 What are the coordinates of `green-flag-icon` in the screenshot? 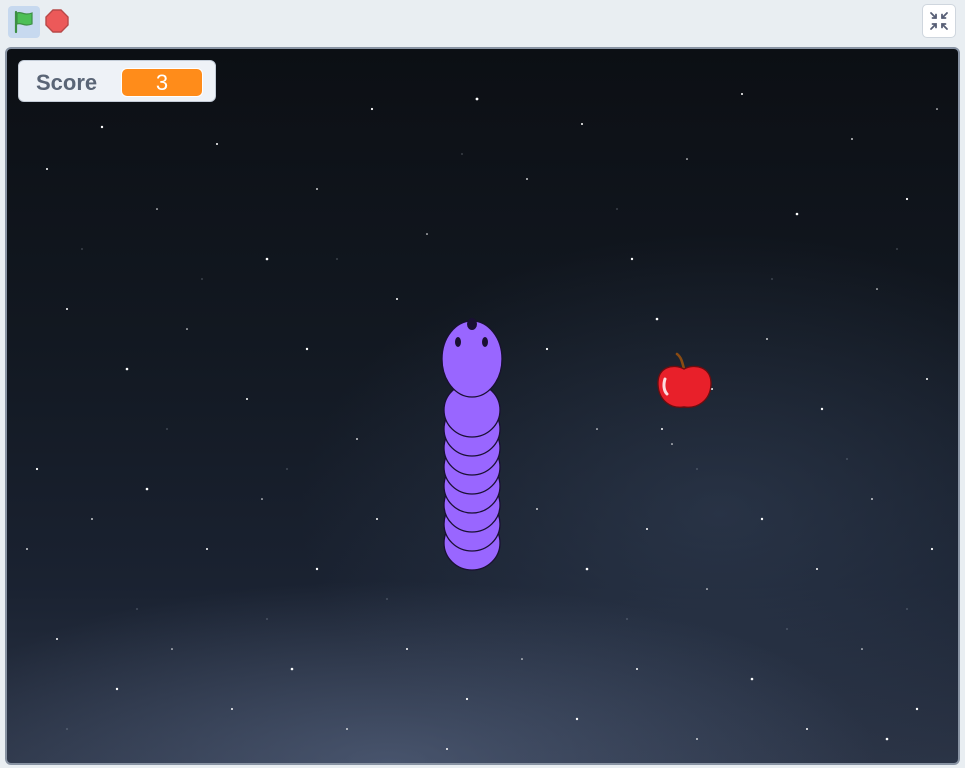 It's located at (23, 22).